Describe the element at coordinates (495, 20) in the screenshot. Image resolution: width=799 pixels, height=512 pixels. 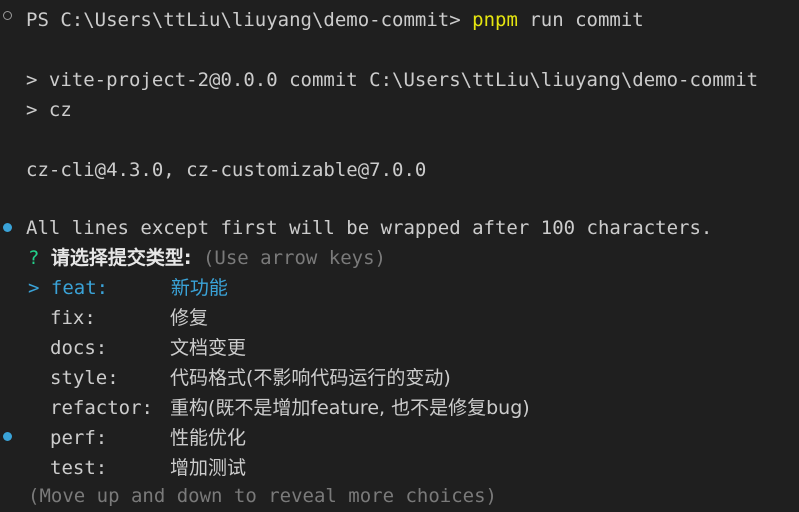
I see `command-name: pnpm` at that location.